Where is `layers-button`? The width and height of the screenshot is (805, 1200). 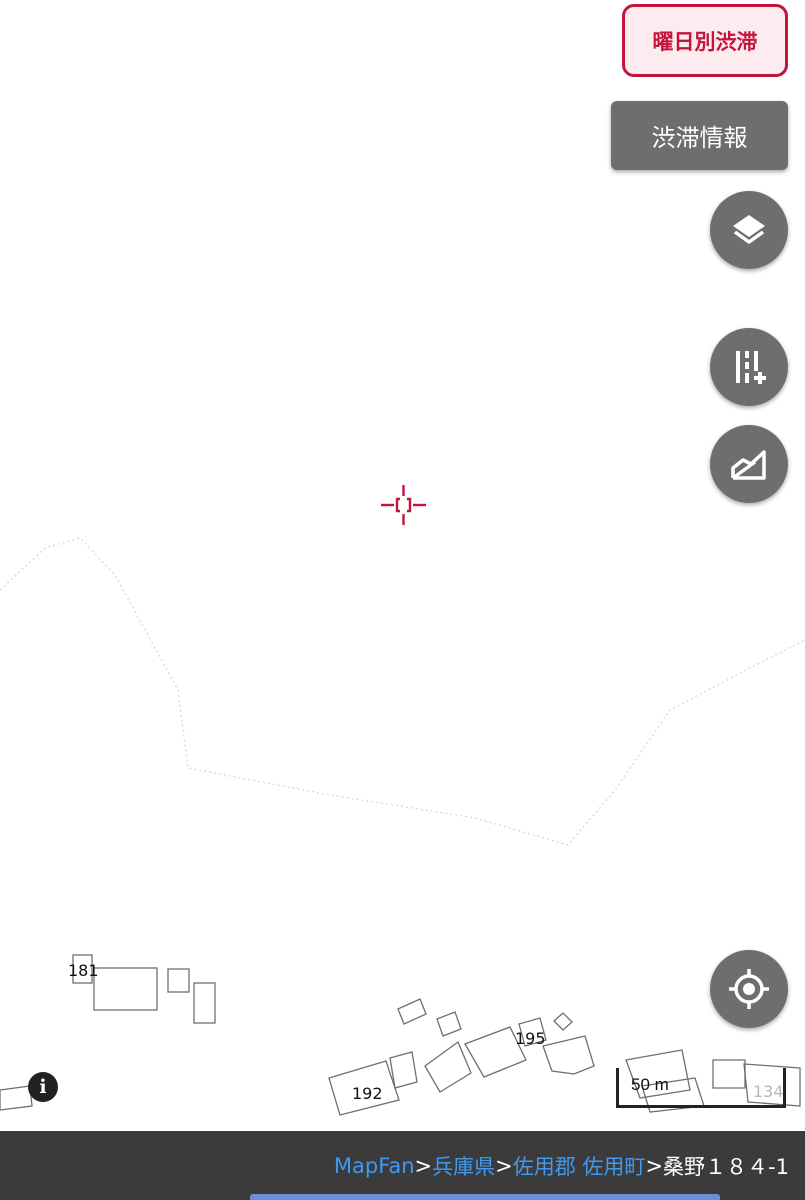
layers-button is located at coordinates (749, 230).